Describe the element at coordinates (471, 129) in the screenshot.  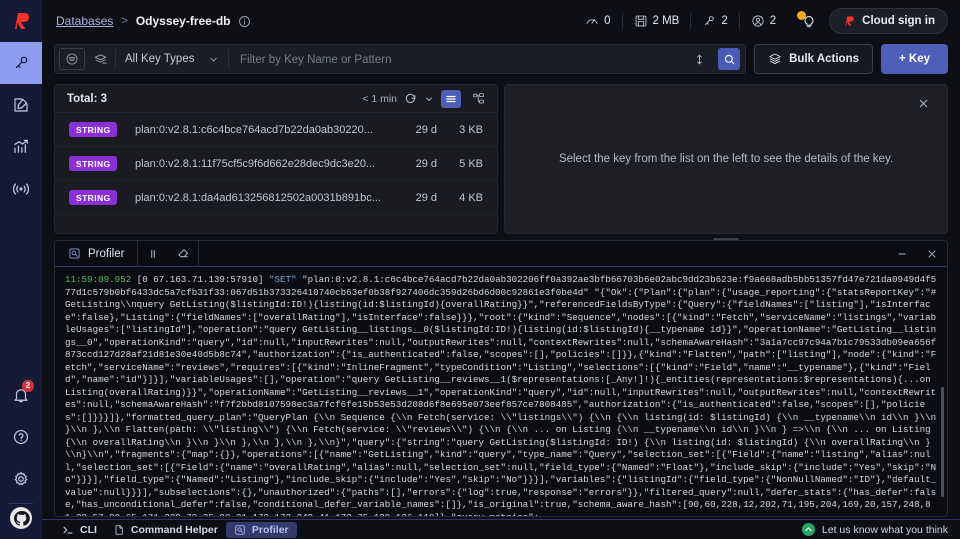
I see `key-size: 3 KB` at that location.